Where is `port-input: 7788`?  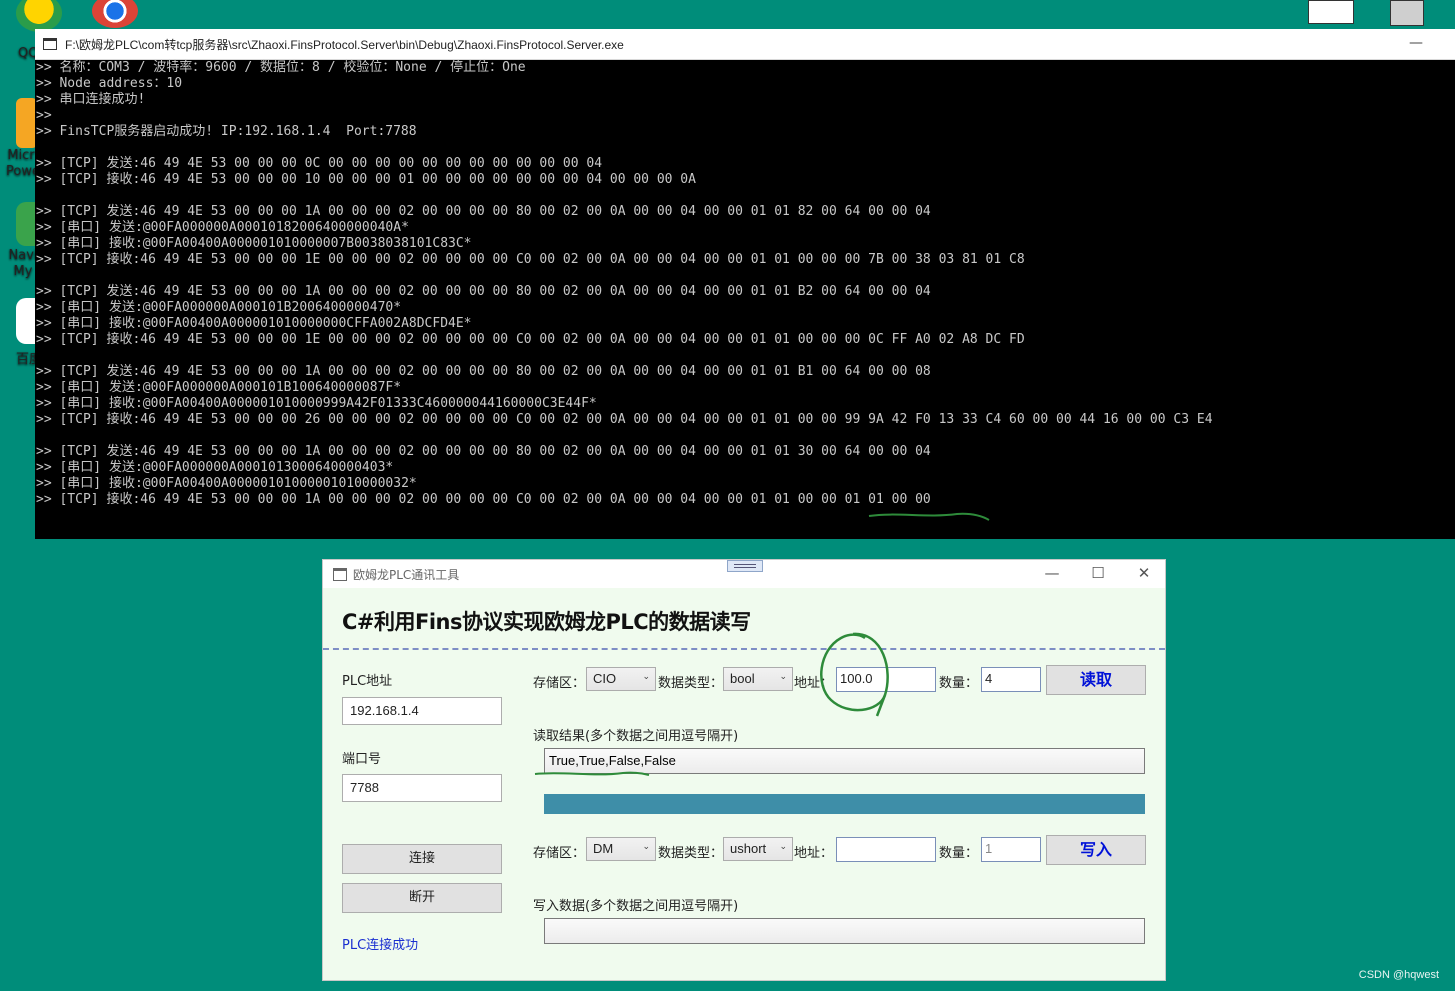
port-input: 7788 is located at coordinates (422, 788).